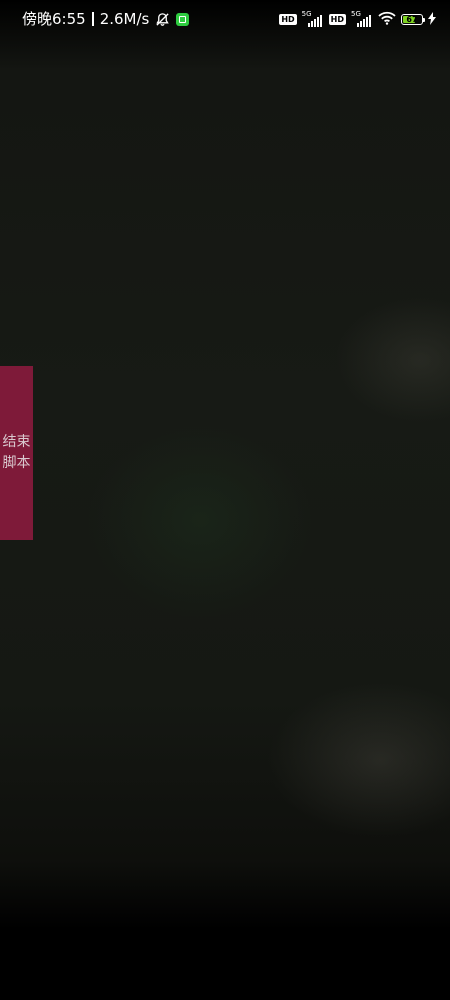 The image size is (450, 1000). I want to click on end-script-button: 结束脚本, so click(16, 453).